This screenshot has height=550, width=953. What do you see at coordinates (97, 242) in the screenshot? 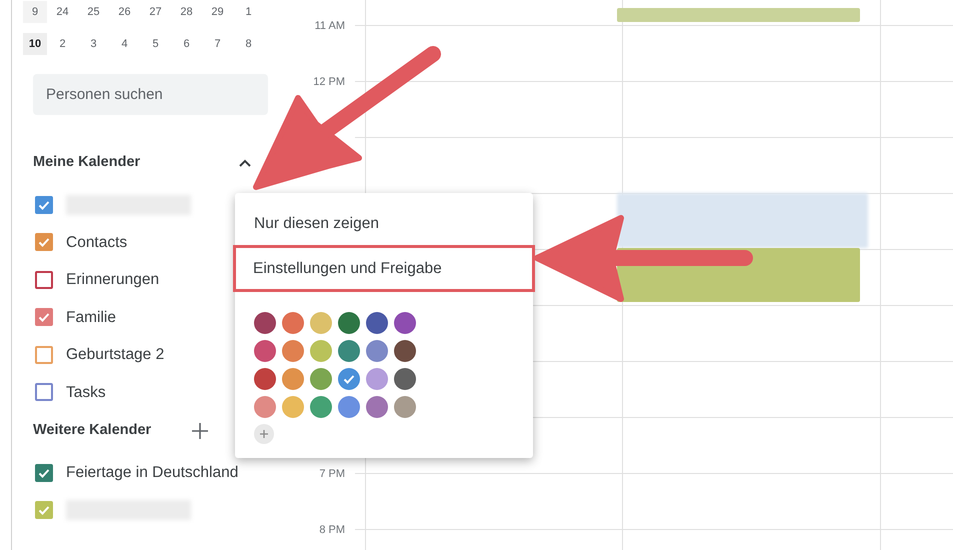
I see `calendar-name: Contacts` at bounding box center [97, 242].